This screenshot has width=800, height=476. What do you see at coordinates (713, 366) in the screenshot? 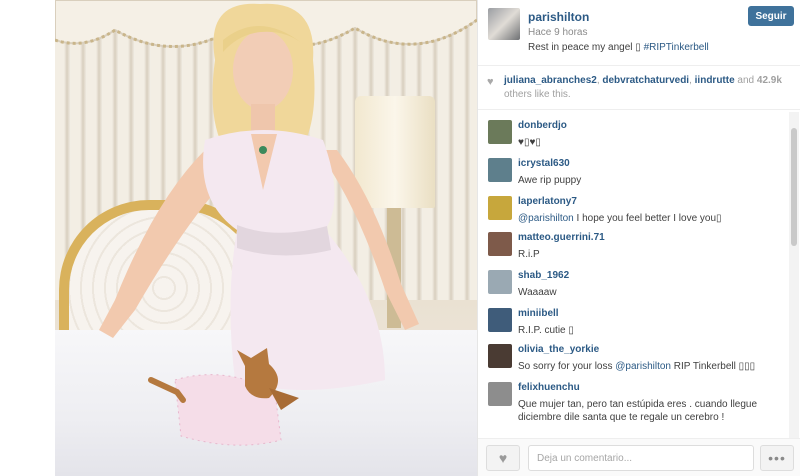
I see `comment-body: RIP Tinkerbell ▯▯▯` at bounding box center [713, 366].